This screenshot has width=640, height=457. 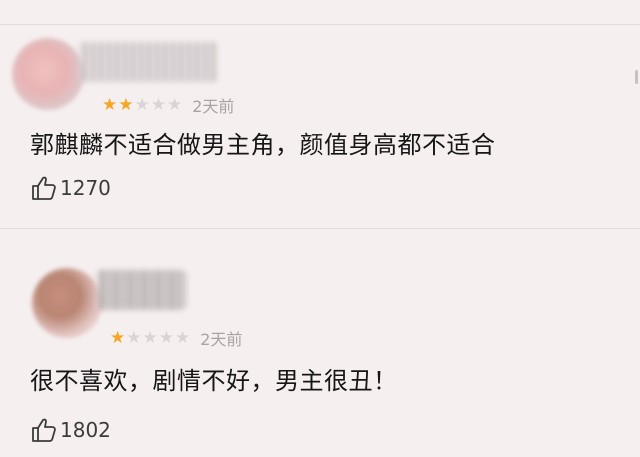 I want to click on like-button: 1802, so click(x=70, y=430).